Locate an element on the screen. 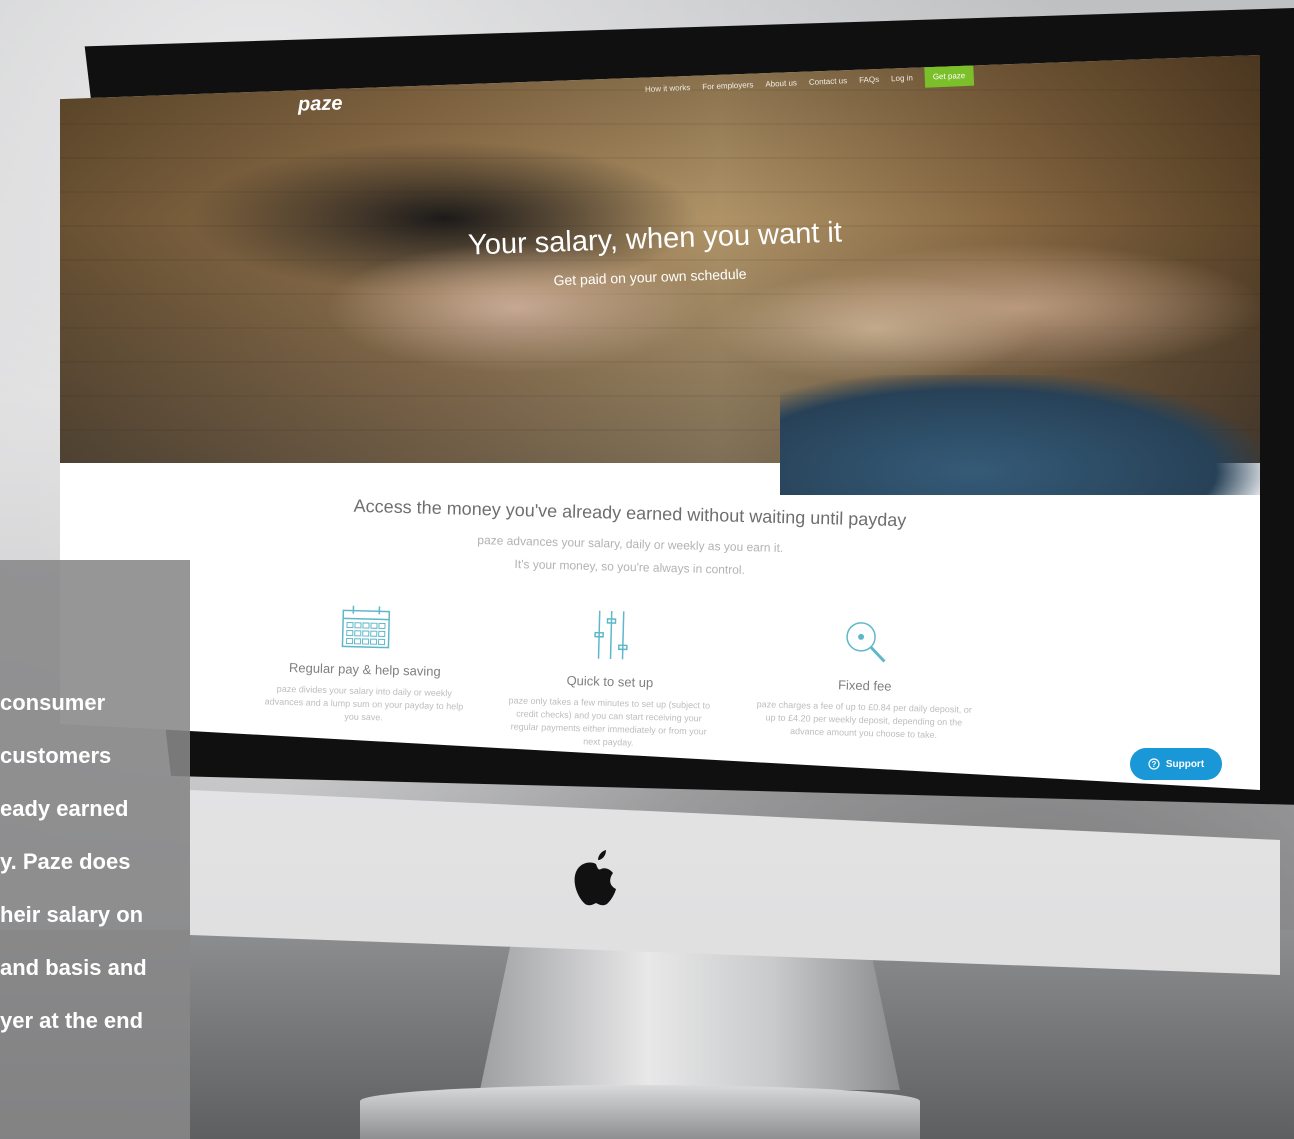  nav-faqs: FAQs is located at coordinates (869, 80).